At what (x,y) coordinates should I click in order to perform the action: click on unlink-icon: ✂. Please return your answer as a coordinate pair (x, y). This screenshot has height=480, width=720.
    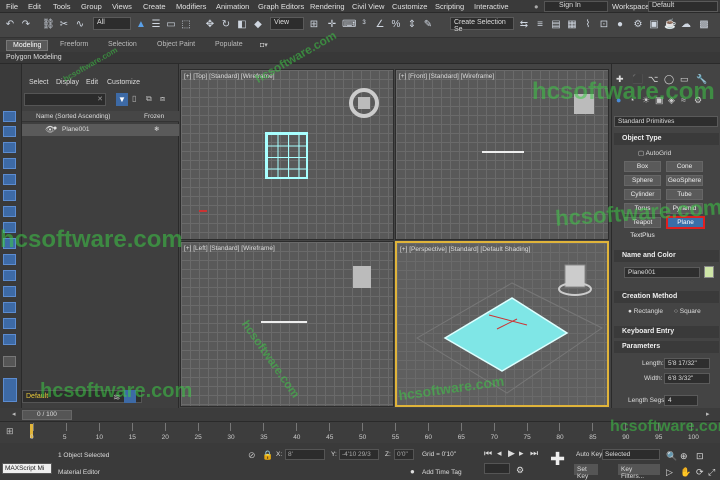
    Looking at the image, I should click on (64, 24).